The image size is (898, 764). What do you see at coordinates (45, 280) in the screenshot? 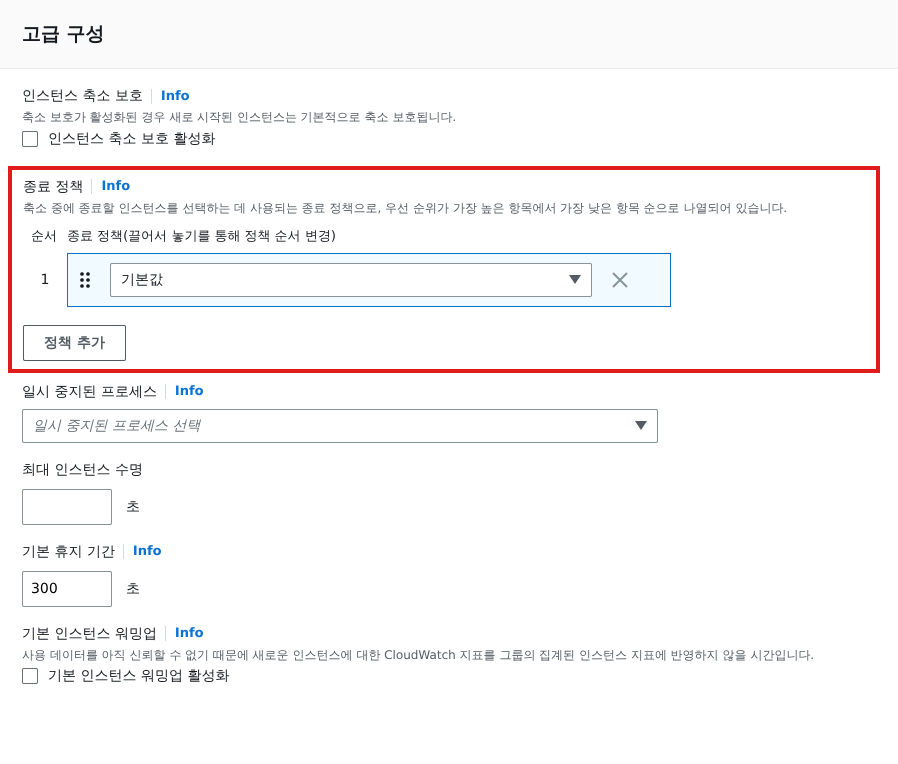
I see `order-number: 1` at bounding box center [45, 280].